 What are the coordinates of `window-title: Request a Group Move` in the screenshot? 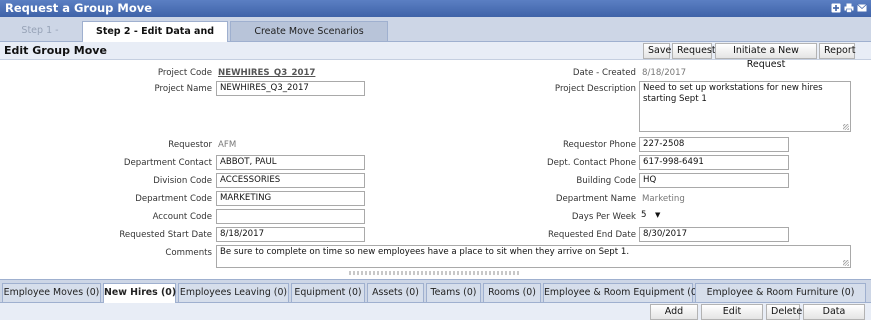 It's located at (79, 8).